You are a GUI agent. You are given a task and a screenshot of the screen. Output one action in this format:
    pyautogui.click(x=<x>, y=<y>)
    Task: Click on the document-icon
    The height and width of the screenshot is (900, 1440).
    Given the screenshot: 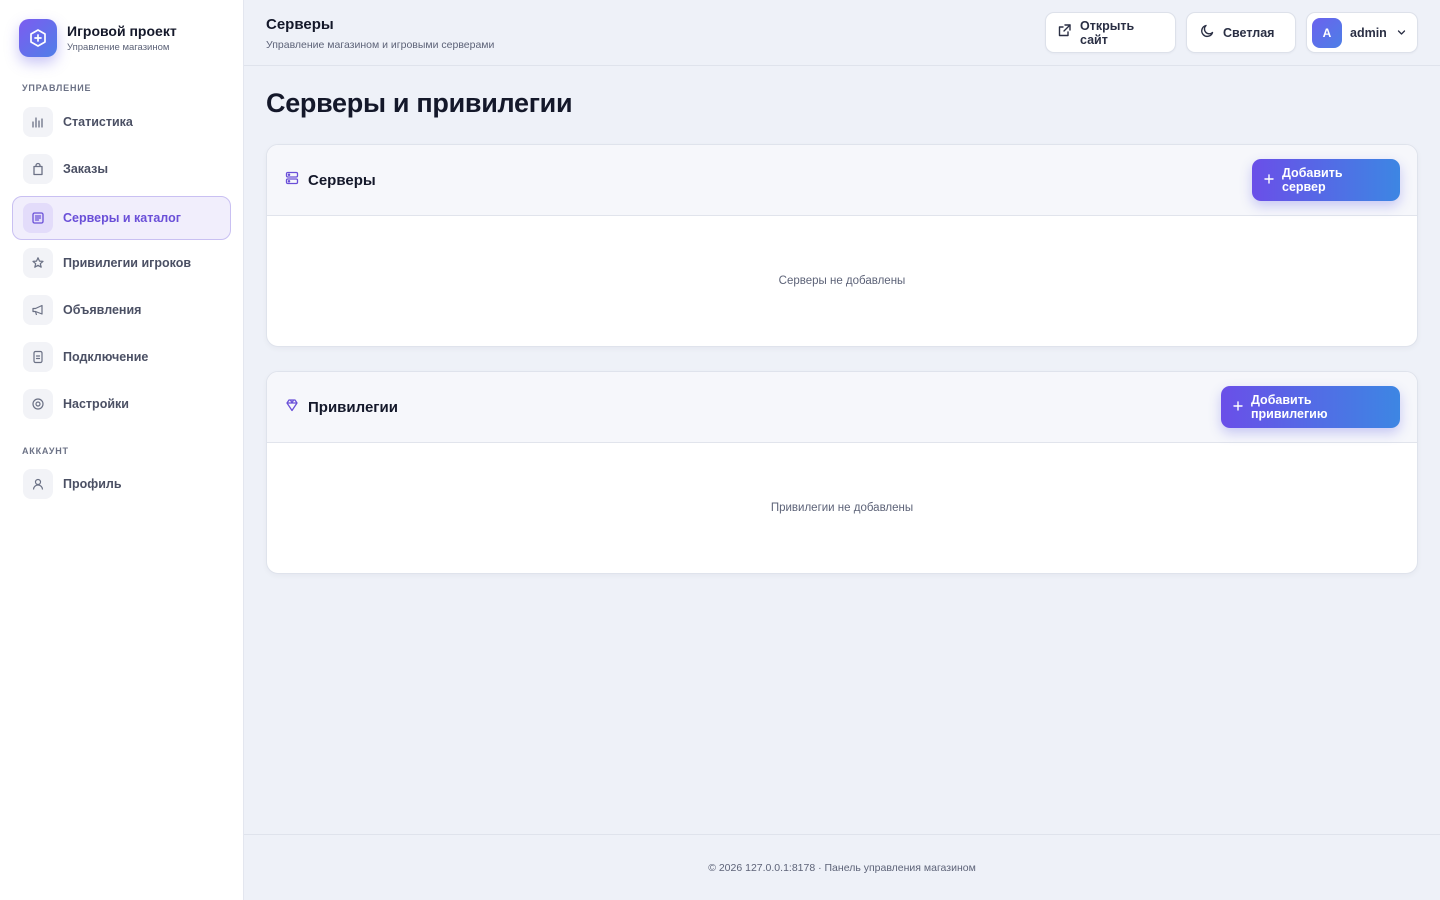 What is the action you would take?
    pyautogui.click(x=38, y=357)
    